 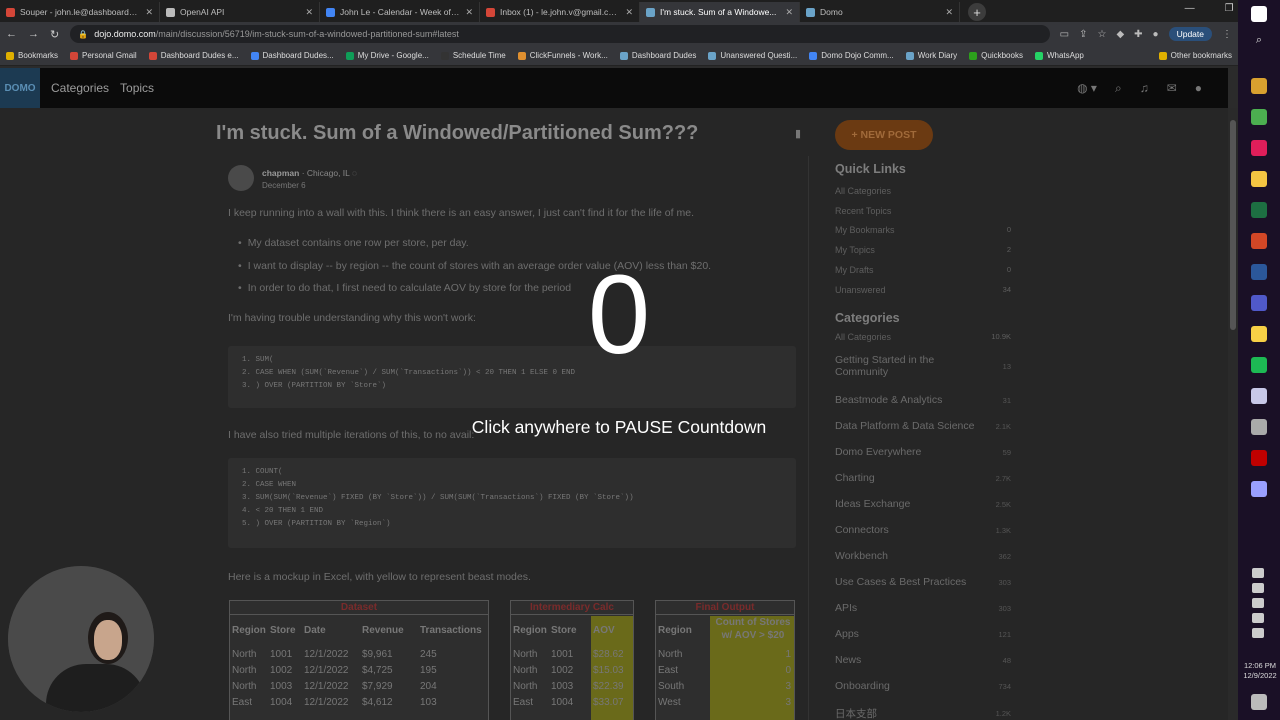 I want to click on windows-taskbar: ⌕, so click(x=1259, y=360).